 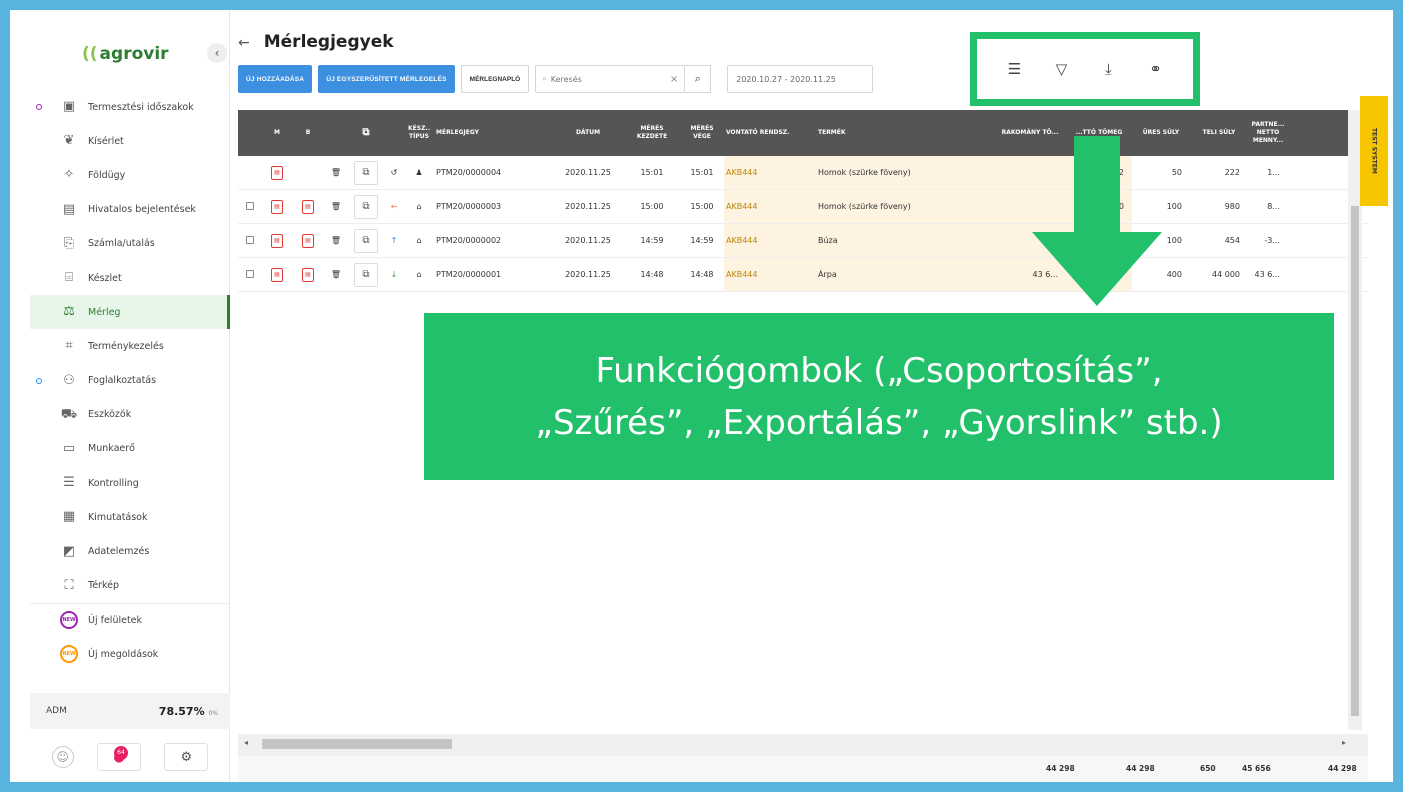 What do you see at coordinates (130, 415) in the screenshot?
I see `sidebar-item-eszkozok: ⛟ Eszközök` at bounding box center [130, 415].